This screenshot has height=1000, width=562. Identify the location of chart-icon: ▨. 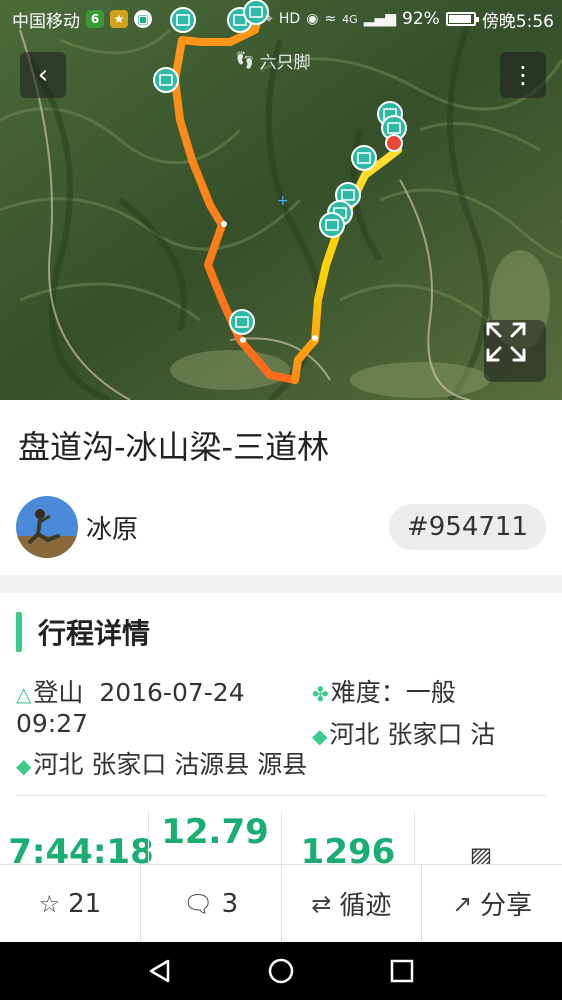
(481, 841).